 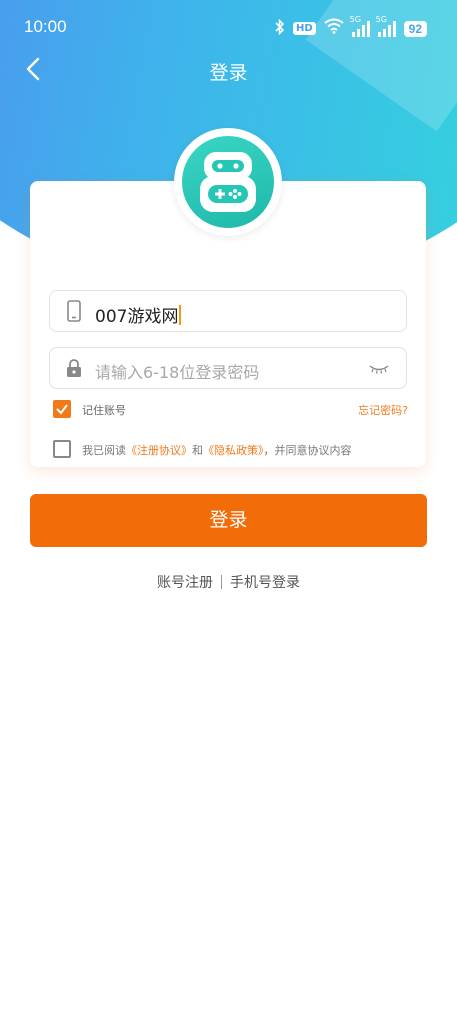 I want to click on agreement-text: 我已阅读《注册协议》和《隐私政策》，并同意协议内容, so click(x=217, y=450).